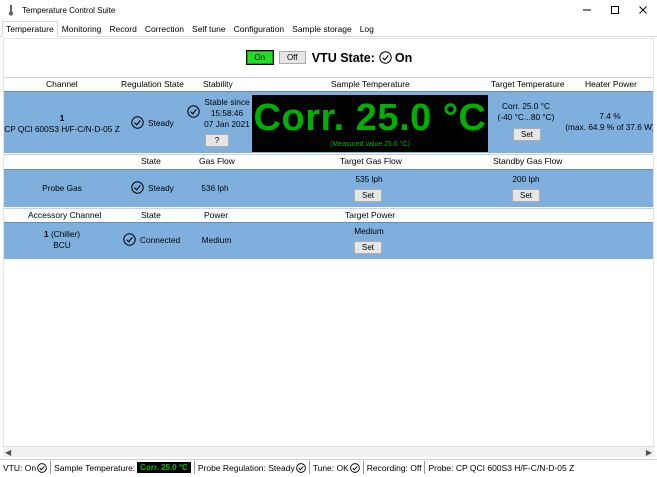 This screenshot has height=477, width=657. What do you see at coordinates (292, 57) in the screenshot?
I see `vtu-off-button: Off` at bounding box center [292, 57].